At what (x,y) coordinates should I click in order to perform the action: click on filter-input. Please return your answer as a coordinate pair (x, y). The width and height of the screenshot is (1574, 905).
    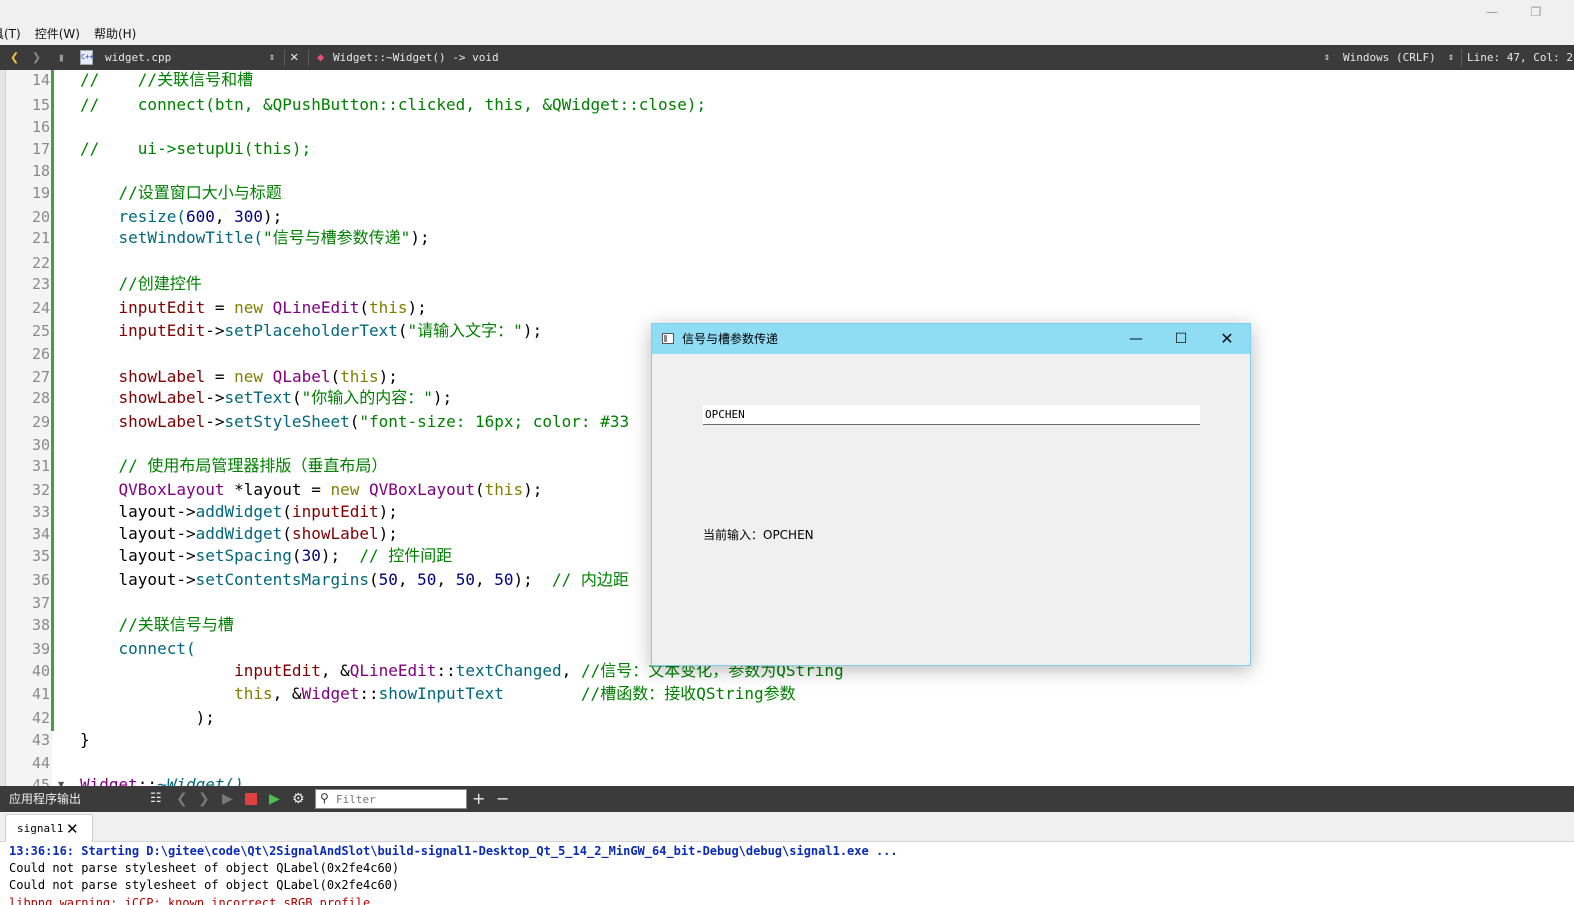
    Looking at the image, I should click on (399, 799).